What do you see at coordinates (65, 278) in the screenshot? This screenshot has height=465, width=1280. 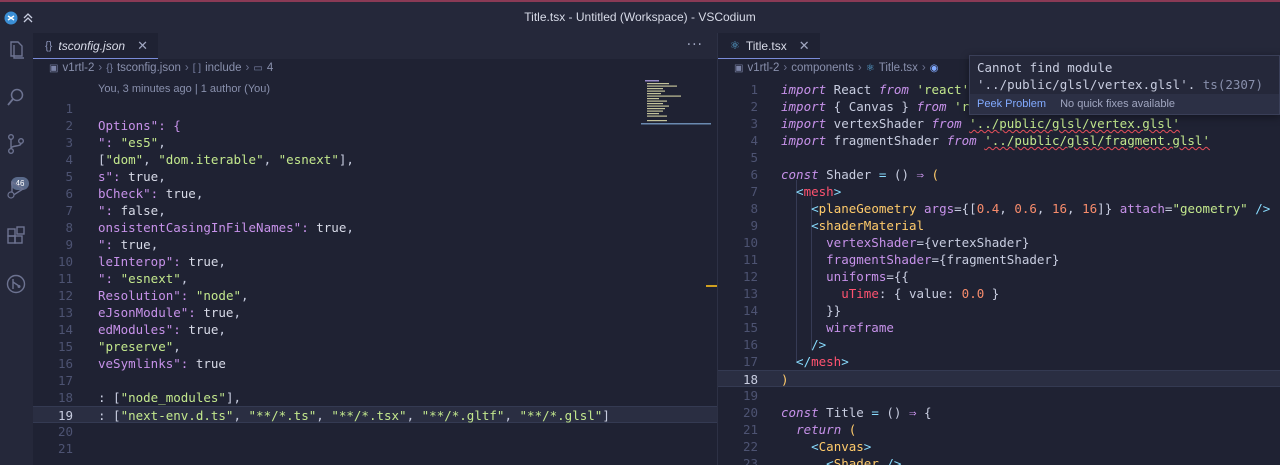 I see `line-number: 11` at bounding box center [65, 278].